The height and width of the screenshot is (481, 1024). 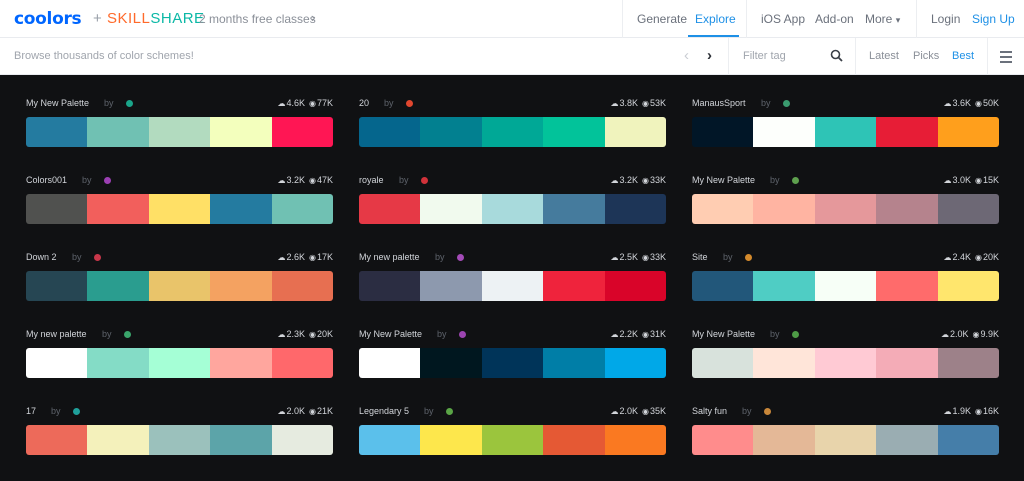 What do you see at coordinates (46, 180) in the screenshot?
I see `palette-name: Colors001` at bounding box center [46, 180].